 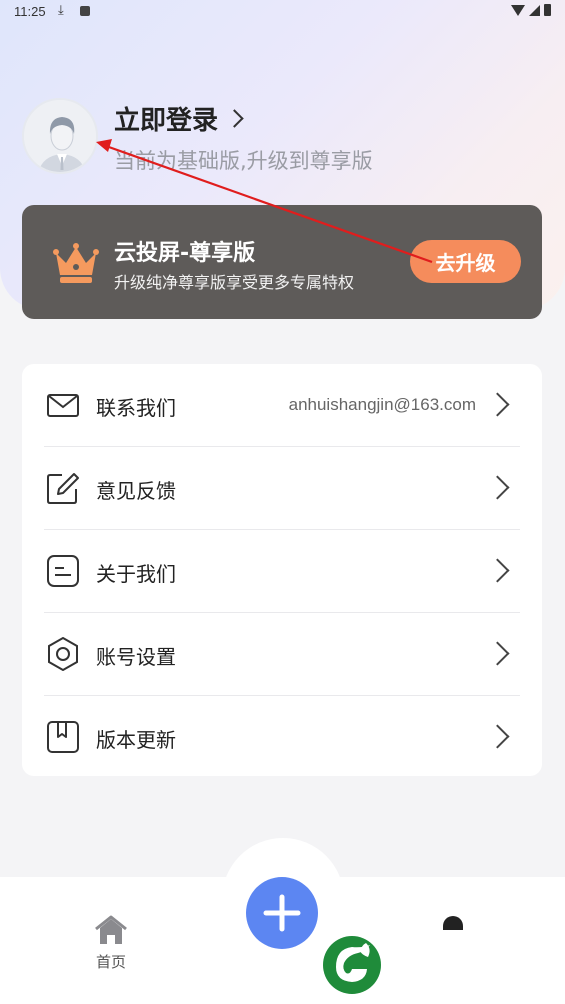 What do you see at coordinates (534, 10) in the screenshot?
I see `signal-icon` at bounding box center [534, 10].